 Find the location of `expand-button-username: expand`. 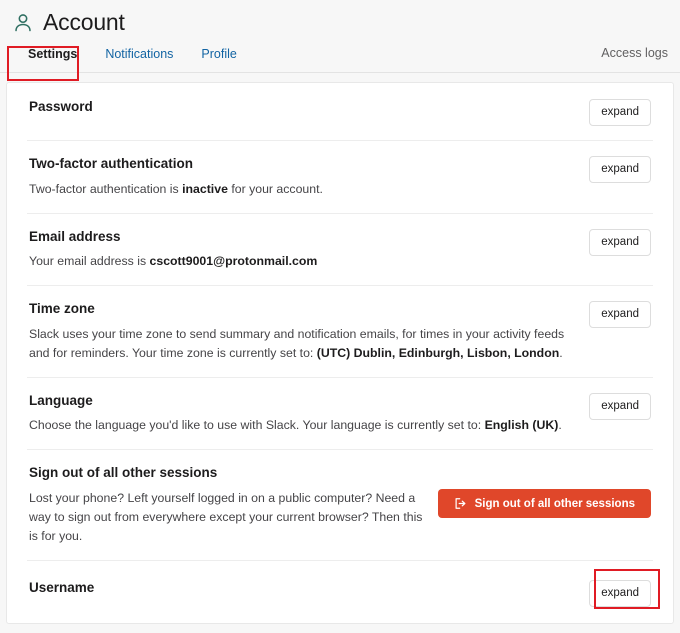

expand-button-username: expand is located at coordinates (620, 594).